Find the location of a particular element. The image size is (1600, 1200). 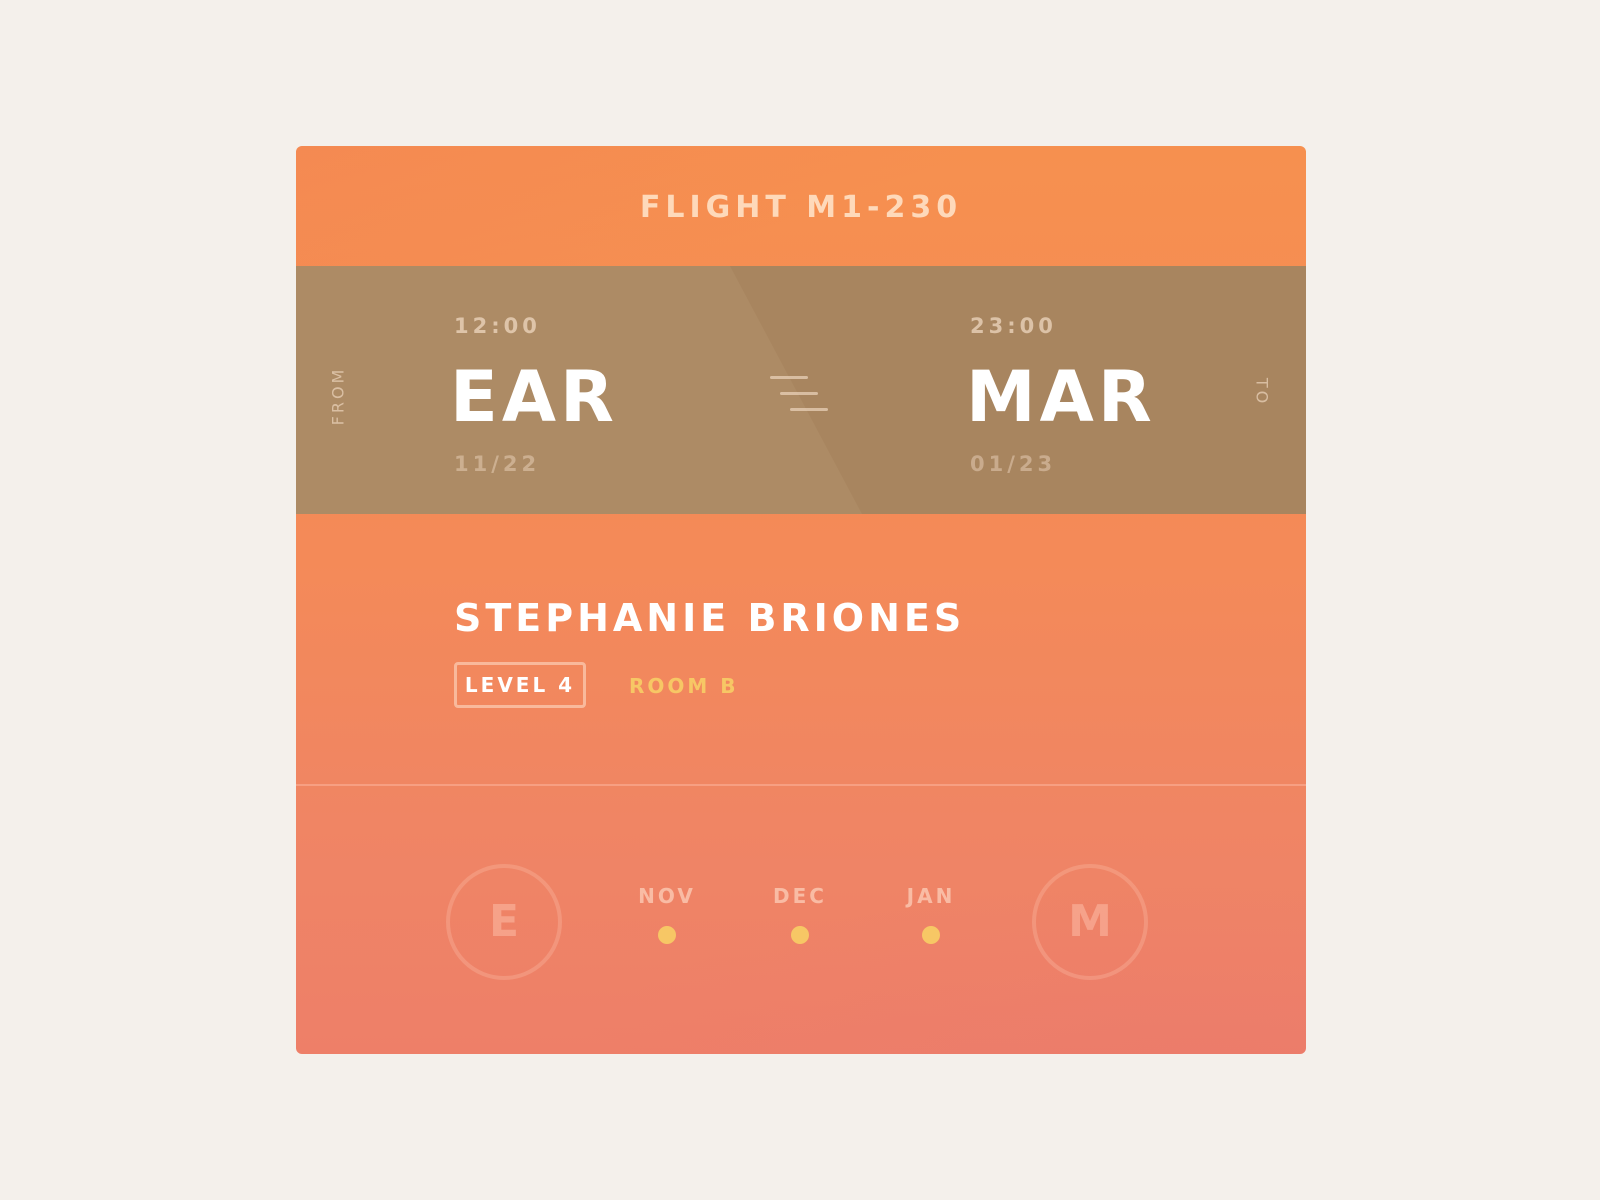

flight-lines-icon is located at coordinates (800, 396).